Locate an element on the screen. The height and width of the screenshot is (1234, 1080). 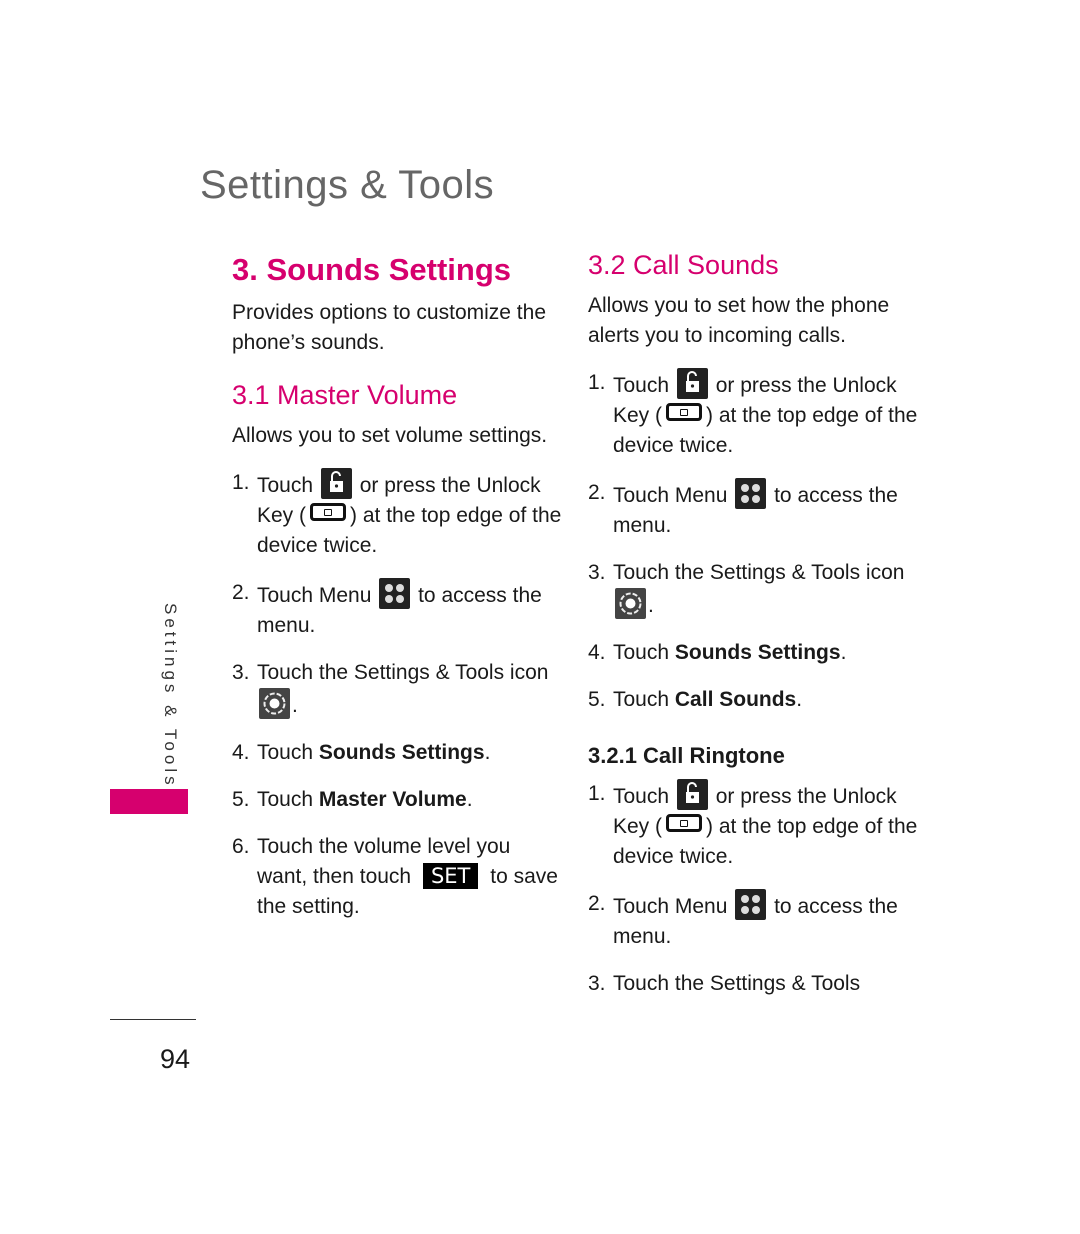
step-item: 5. Touch Call Sounds. is located at coordinates (753, 700).